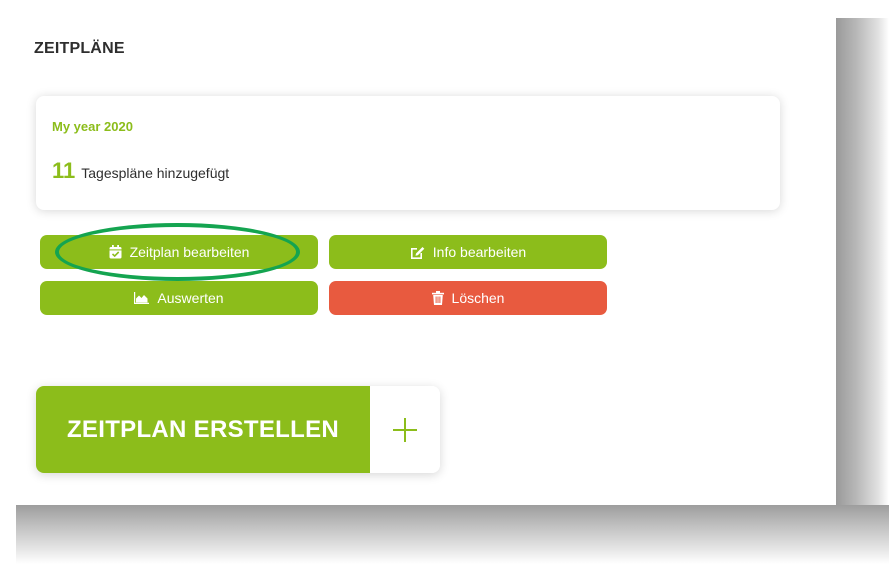 This screenshot has width=889, height=564. What do you see at coordinates (862, 278) in the screenshot?
I see `window-shadow-right` at bounding box center [862, 278].